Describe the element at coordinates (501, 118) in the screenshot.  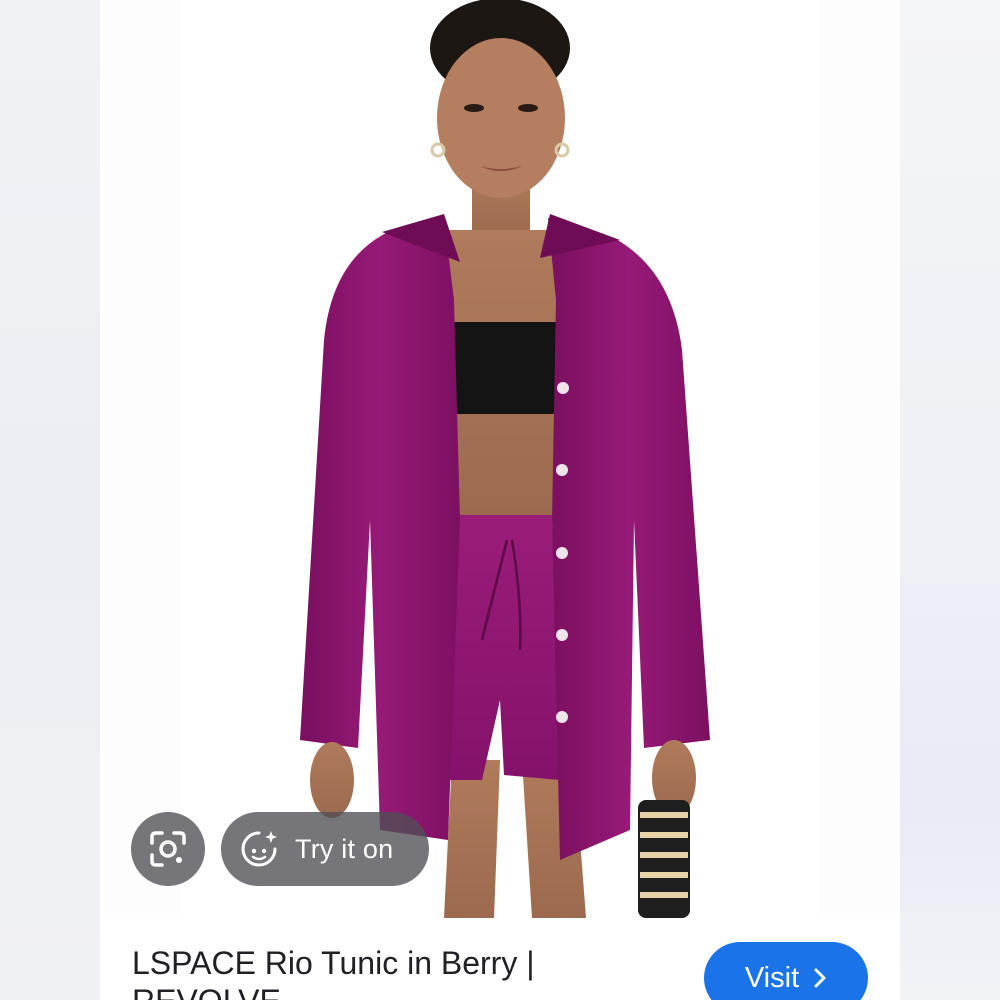
I see `face-shape` at that location.